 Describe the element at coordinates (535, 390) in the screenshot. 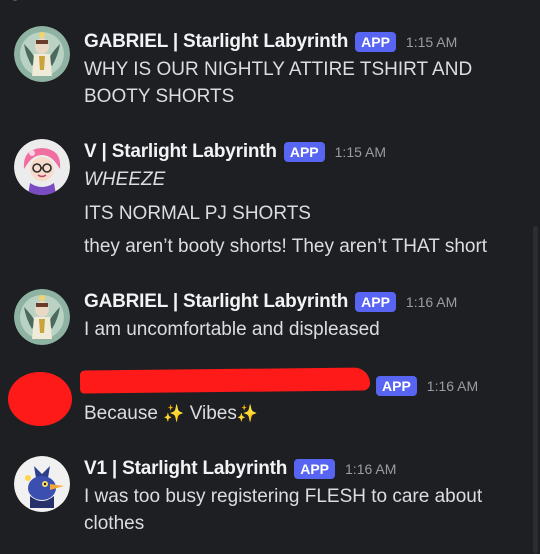

I see `scrollbar` at that location.